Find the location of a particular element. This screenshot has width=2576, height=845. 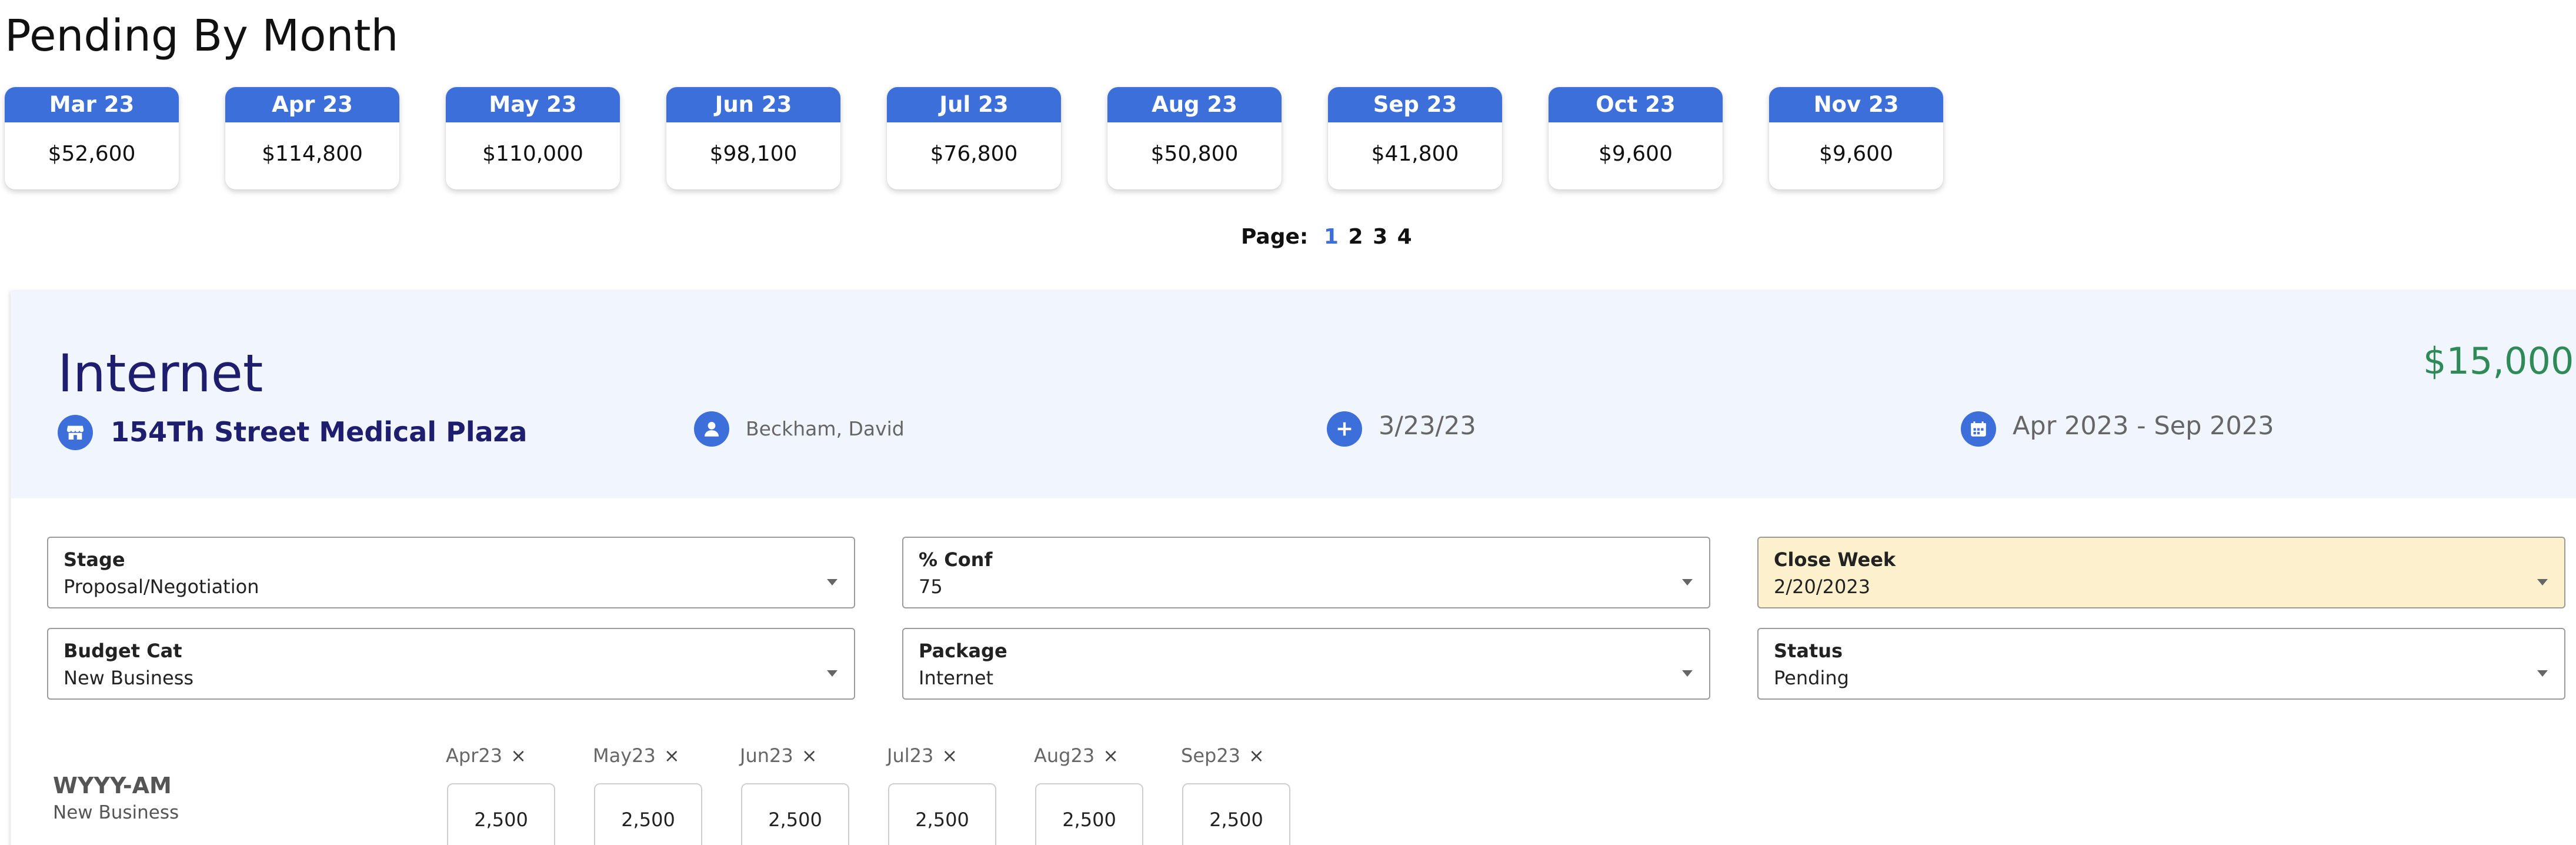

stage-label: Stage is located at coordinates (94, 559).